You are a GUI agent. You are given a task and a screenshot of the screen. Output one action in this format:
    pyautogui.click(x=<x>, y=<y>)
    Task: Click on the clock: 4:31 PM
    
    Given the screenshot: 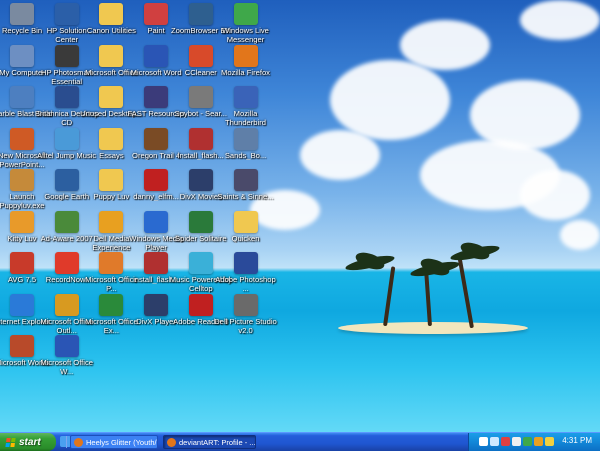 What is the action you would take?
    pyautogui.click(x=577, y=440)
    